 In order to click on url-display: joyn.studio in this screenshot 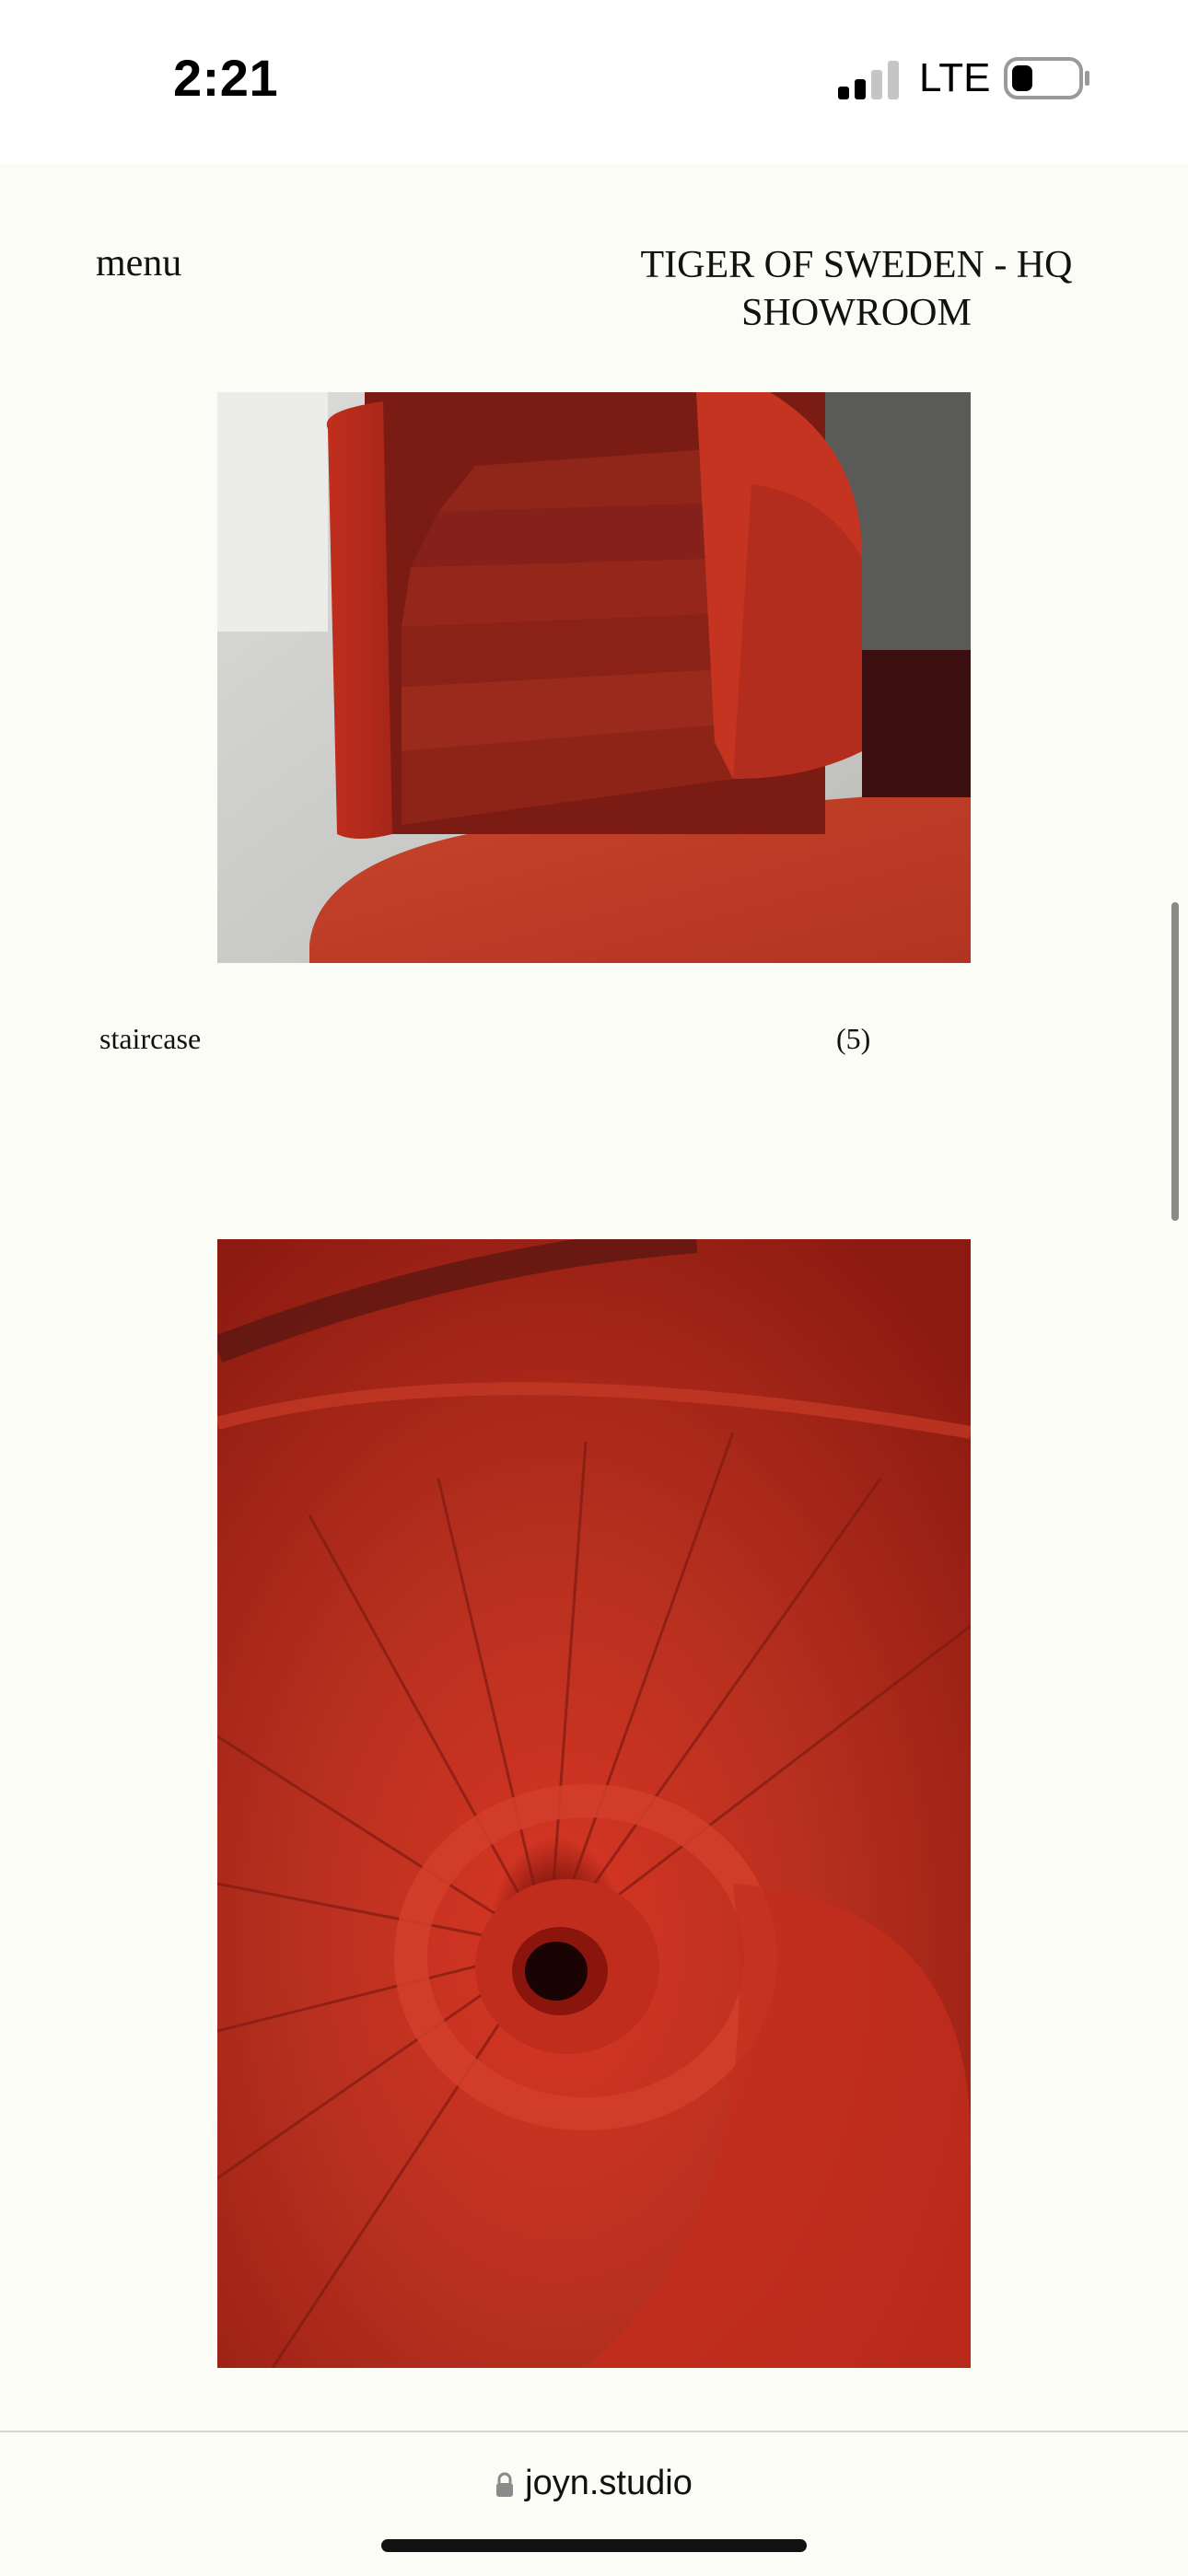, I will do `click(594, 2483)`.